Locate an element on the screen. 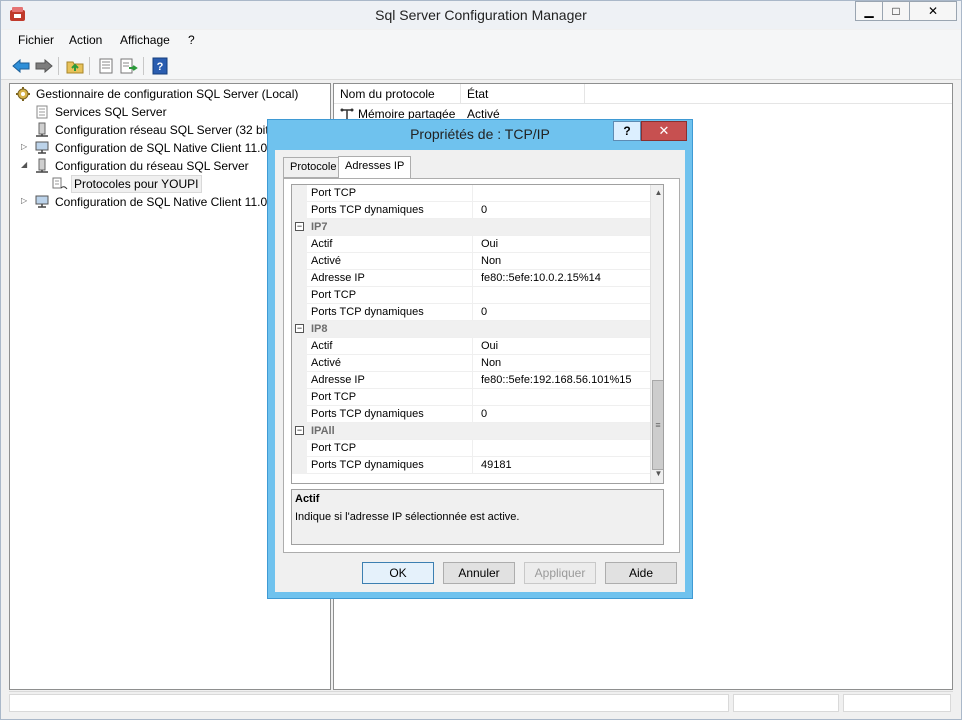 This screenshot has height=720, width=962. help-button: Aide is located at coordinates (641, 573).